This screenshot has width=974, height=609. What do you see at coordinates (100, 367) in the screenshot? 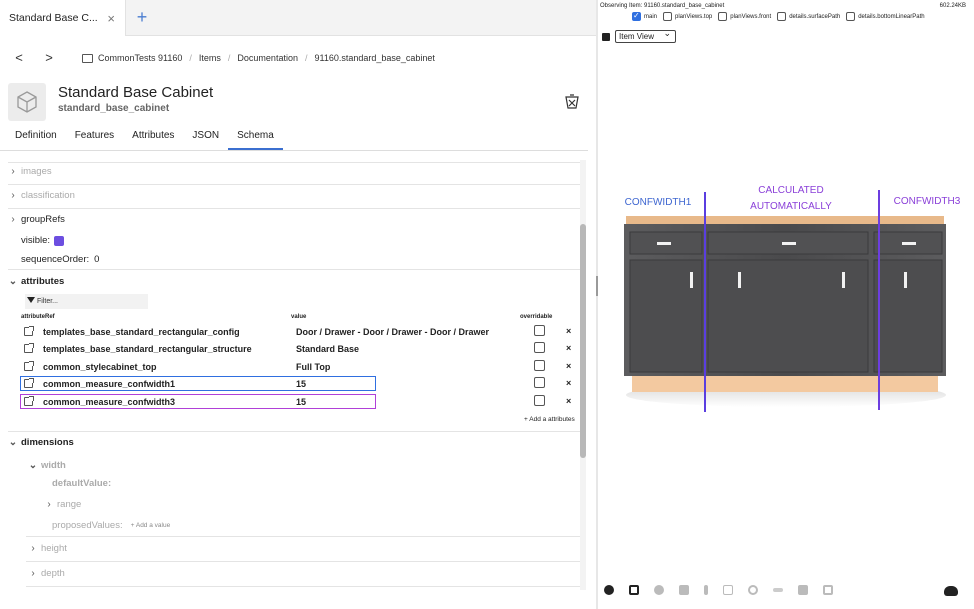
I see `attribute-name: common_stylecabinet_top` at bounding box center [100, 367].